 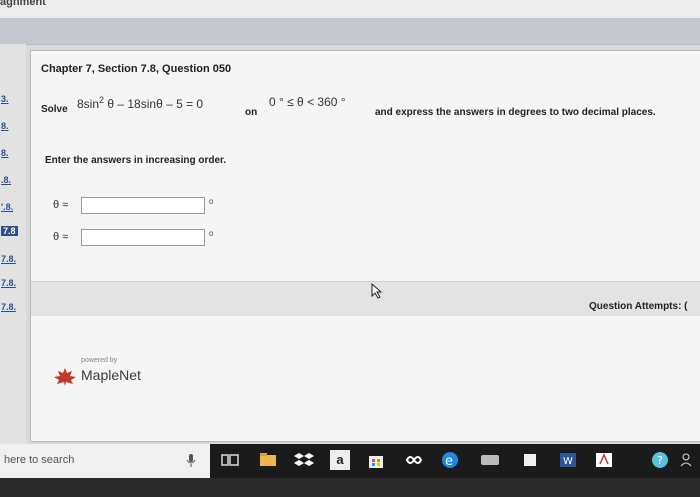 I want to click on svg-text: W, so click(x=568, y=461).